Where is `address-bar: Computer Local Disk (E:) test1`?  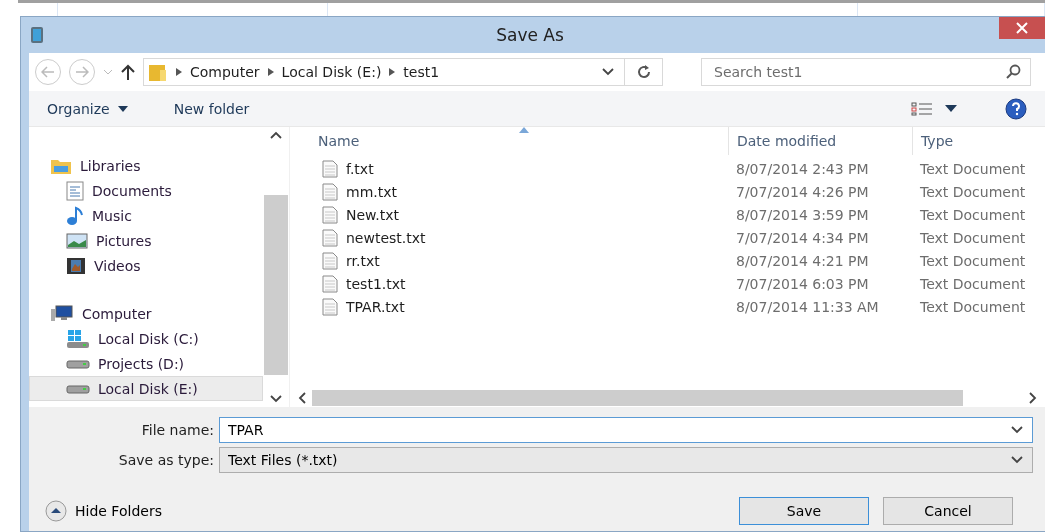
address-bar: Computer Local Disk (E:) test1 is located at coordinates (403, 72).